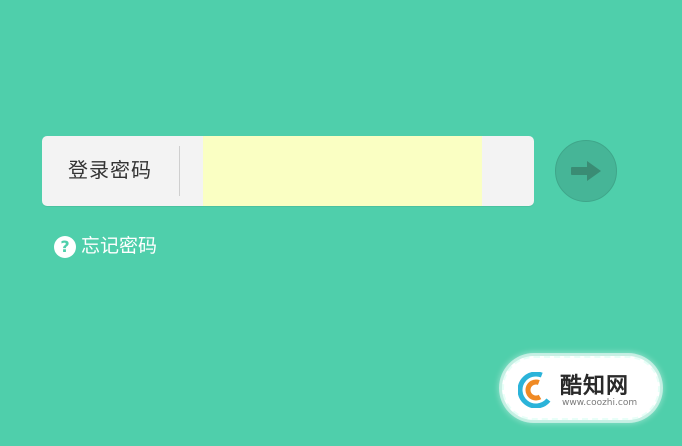 The image size is (682, 446). Describe the element at coordinates (179, 171) in the screenshot. I see `divider` at that location.